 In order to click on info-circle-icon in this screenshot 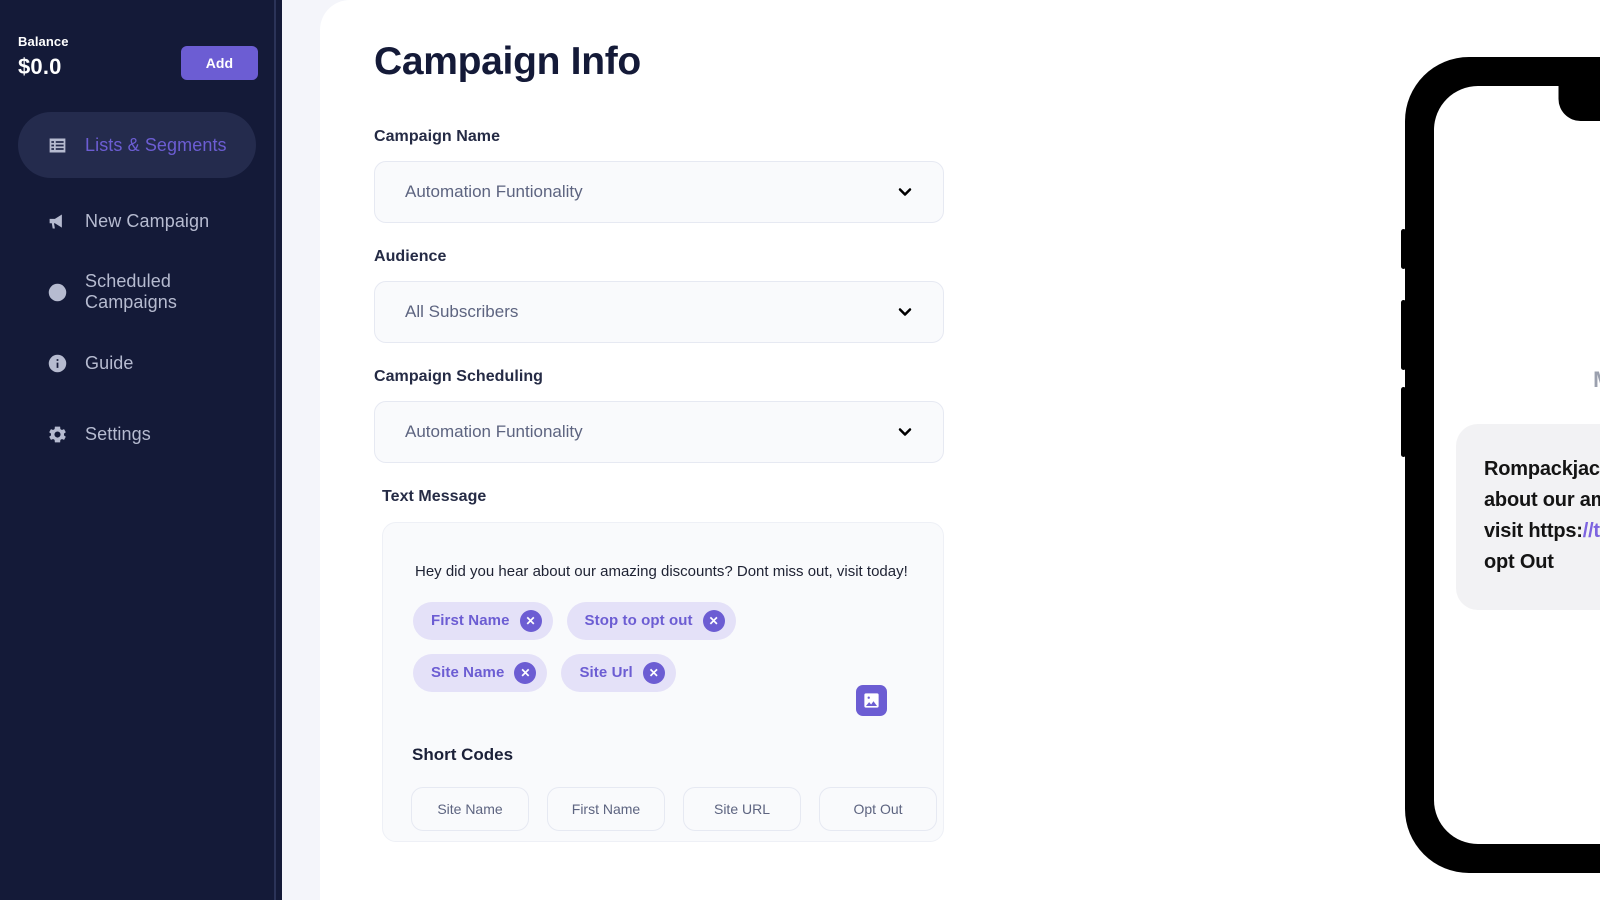, I will do `click(57, 363)`.